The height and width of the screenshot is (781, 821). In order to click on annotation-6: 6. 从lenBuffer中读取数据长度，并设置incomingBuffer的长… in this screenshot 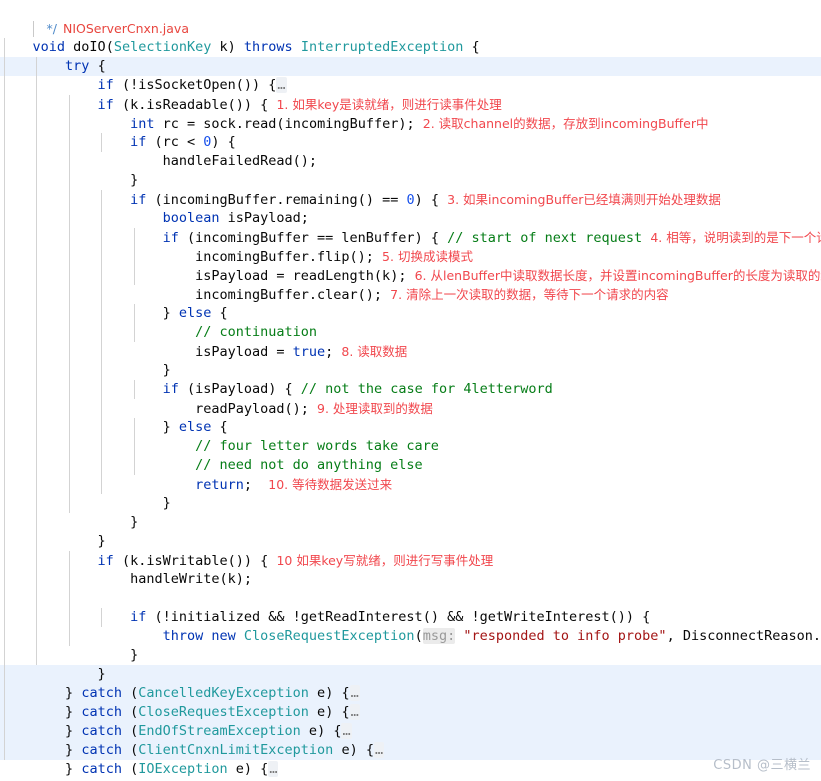, I will do `click(617, 275)`.